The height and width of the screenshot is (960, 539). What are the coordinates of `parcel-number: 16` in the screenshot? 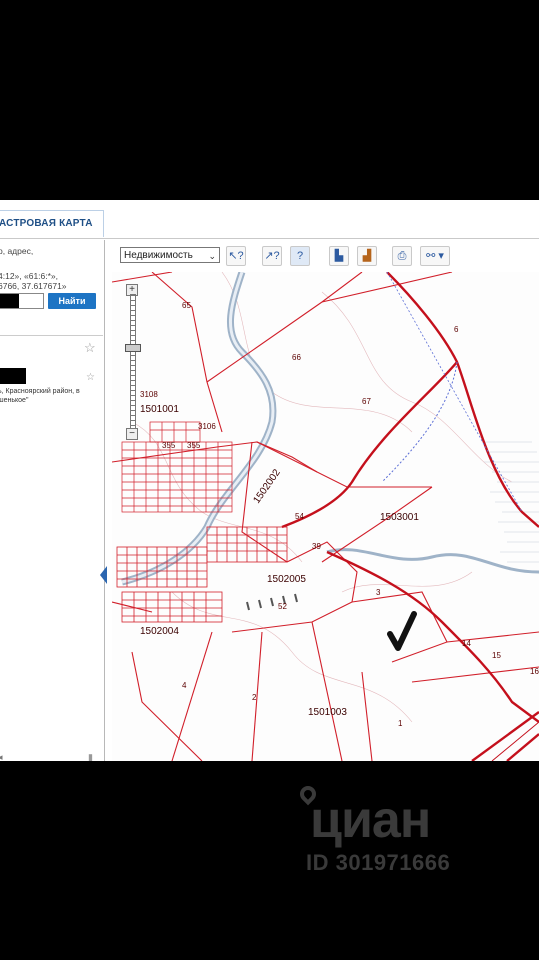 It's located at (534, 671).